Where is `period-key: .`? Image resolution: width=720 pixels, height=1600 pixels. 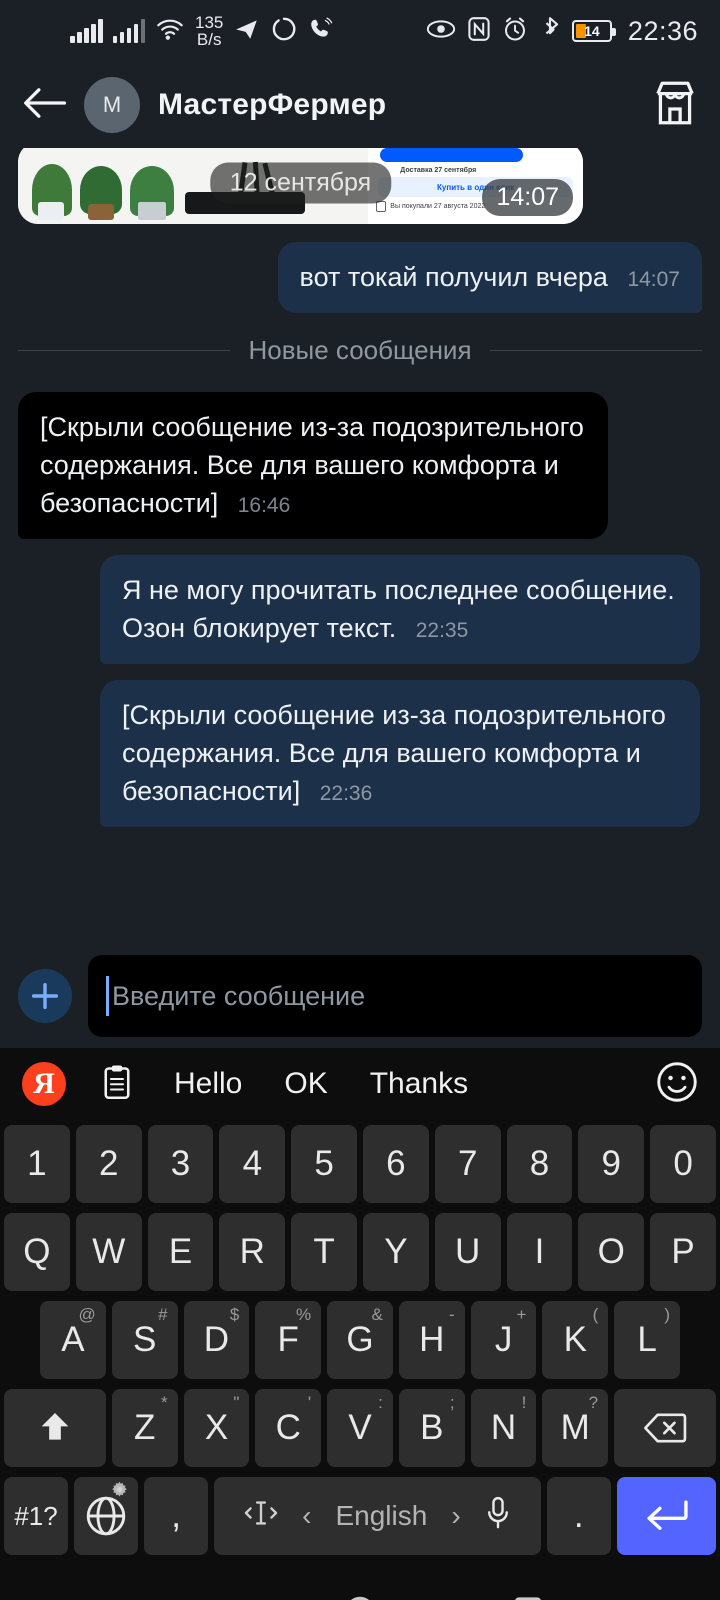
period-key: . is located at coordinates (578, 1516).